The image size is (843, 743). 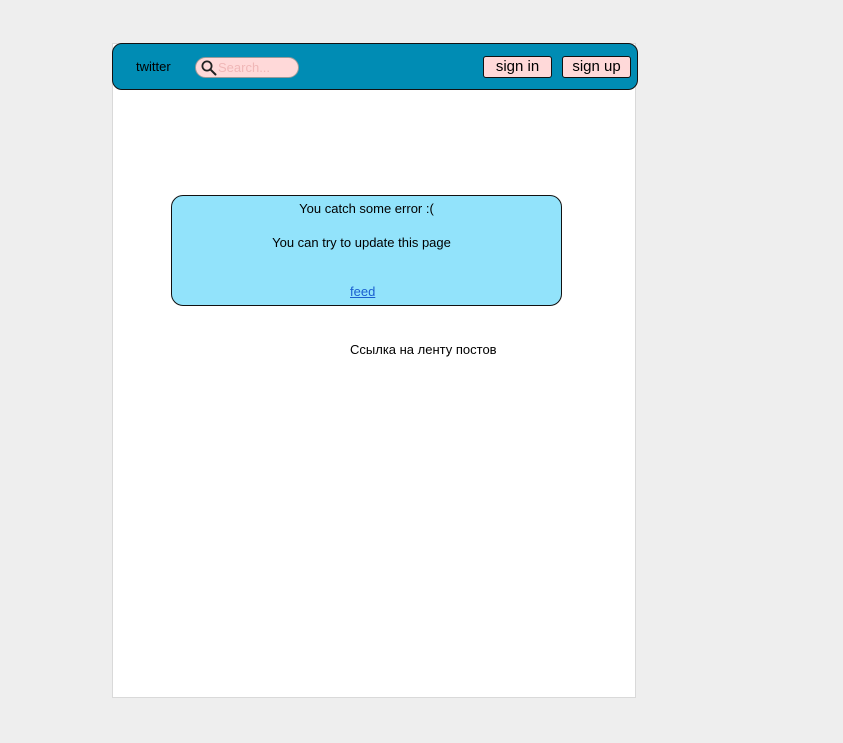 What do you see at coordinates (153, 66) in the screenshot?
I see `brand-logo: twitter` at bounding box center [153, 66].